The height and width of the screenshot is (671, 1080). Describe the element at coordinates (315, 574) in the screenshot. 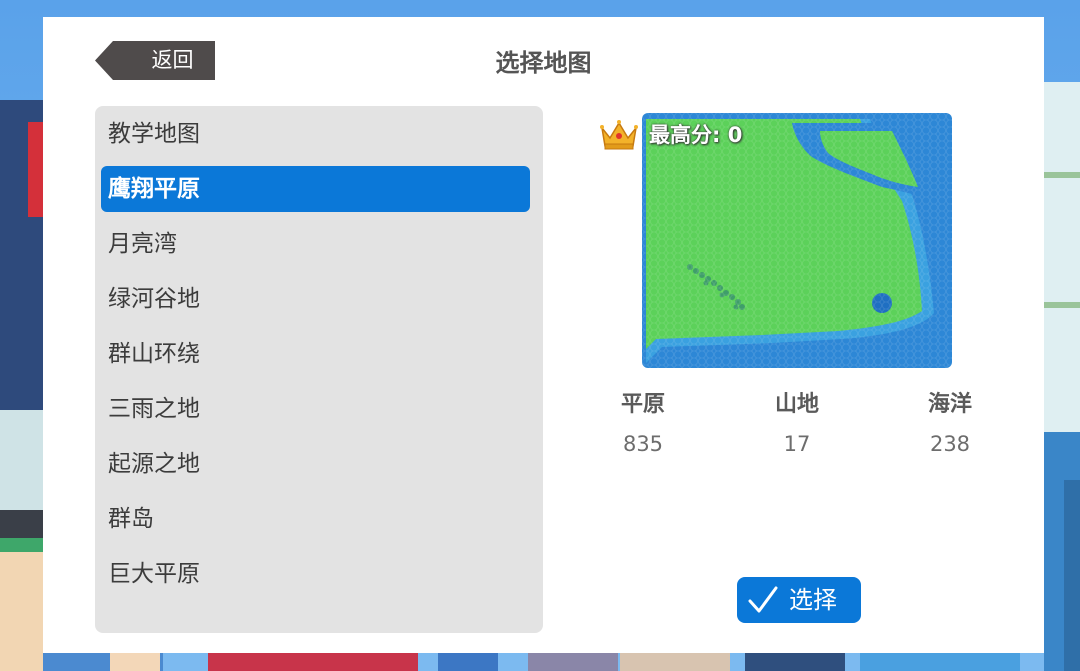

I see `map-list-item: 巨大平原` at that location.